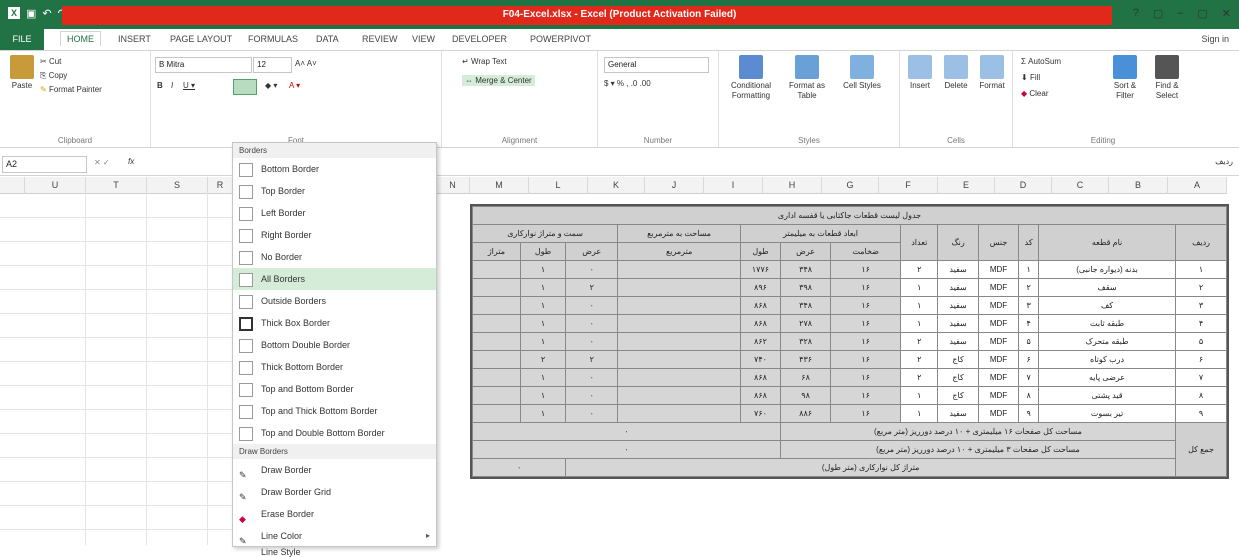  Describe the element at coordinates (966, 185) in the screenshot. I see `column-header-e: E` at that location.